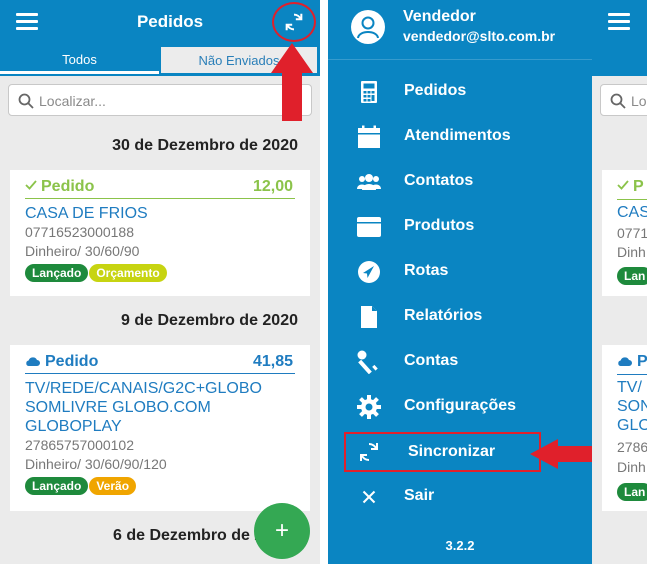 This screenshot has height=564, width=647. I want to click on badge-row: Lançado Orçamento, so click(160, 274).